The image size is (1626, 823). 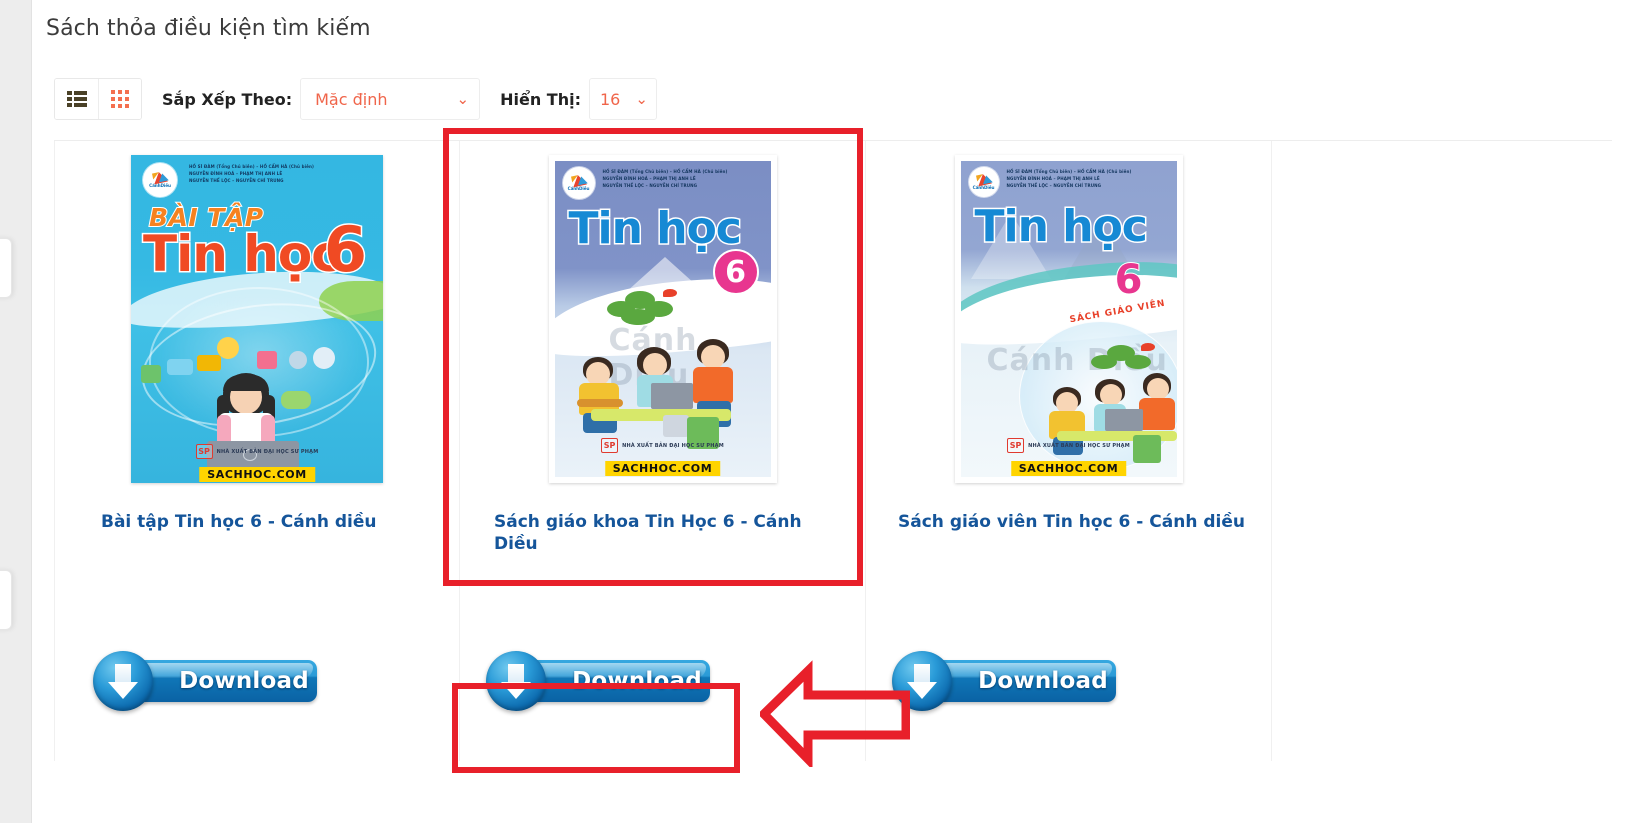 What do you see at coordinates (390, 99) in the screenshot?
I see `sort-by-select: Mặc định ⌄` at bounding box center [390, 99].